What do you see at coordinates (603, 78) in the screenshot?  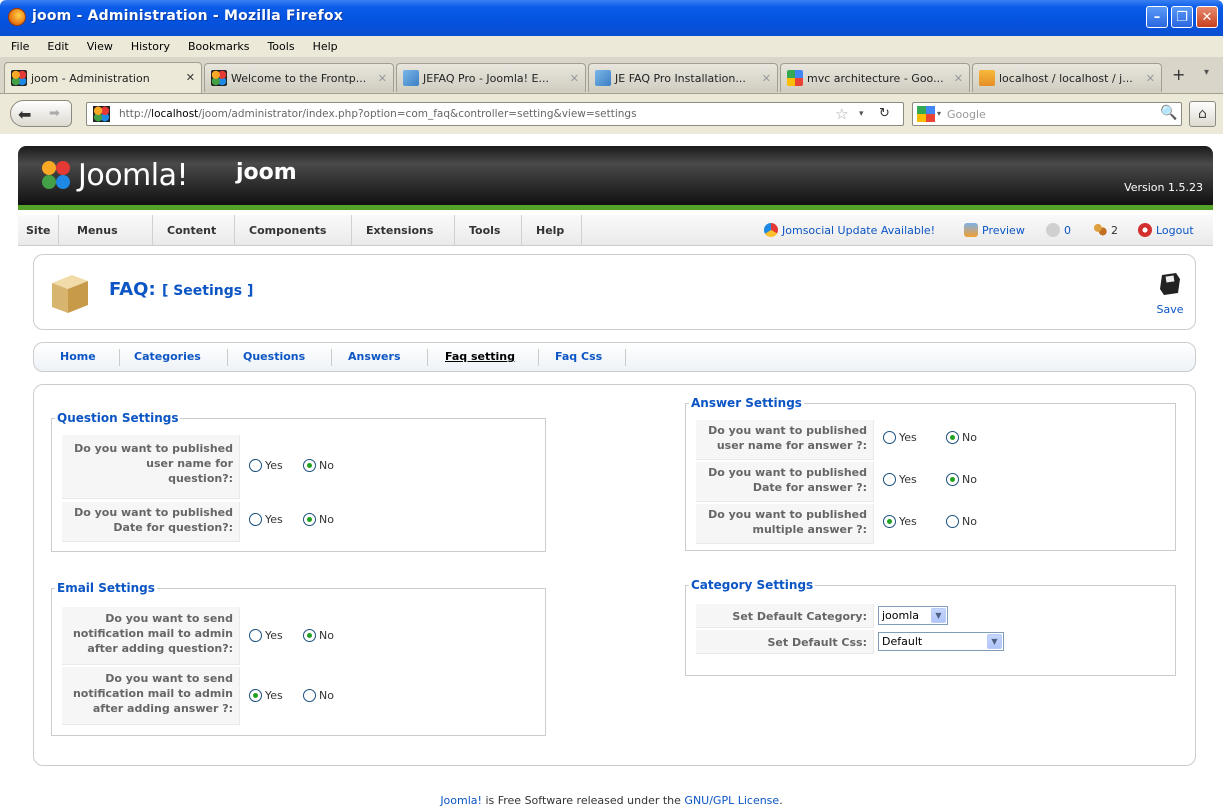 I see `jefaq-icon` at bounding box center [603, 78].